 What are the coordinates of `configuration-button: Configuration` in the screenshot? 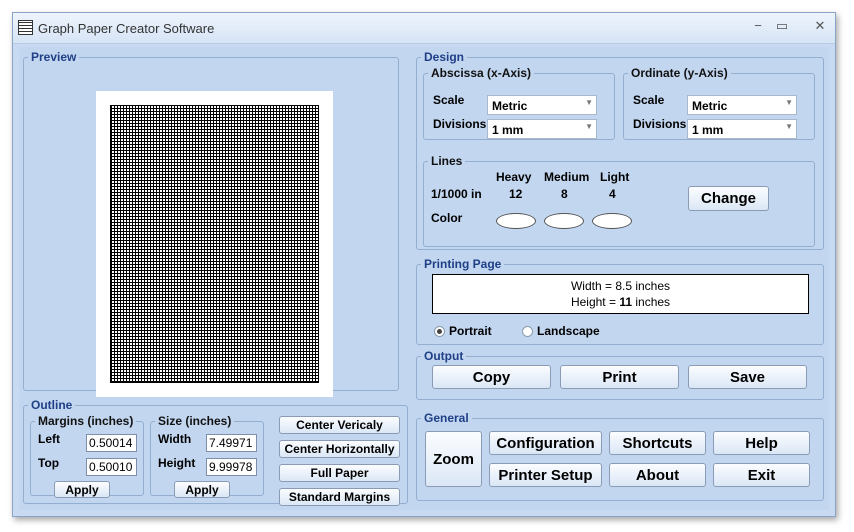 It's located at (545, 443).